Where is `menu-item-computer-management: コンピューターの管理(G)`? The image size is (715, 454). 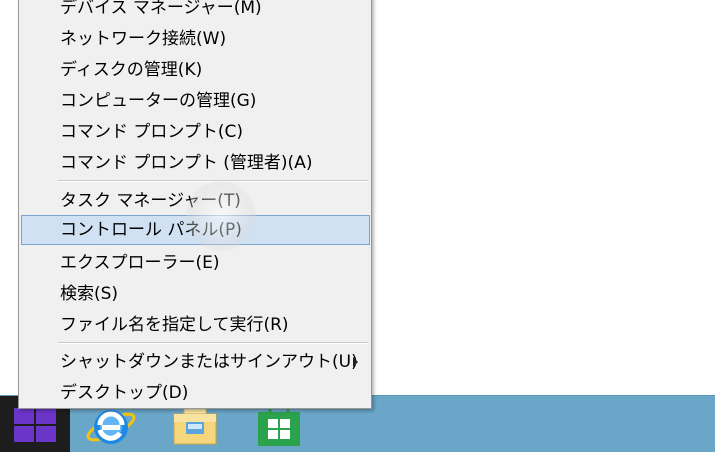
menu-item-computer-management: コンピューターの管理(G) is located at coordinates (195, 101).